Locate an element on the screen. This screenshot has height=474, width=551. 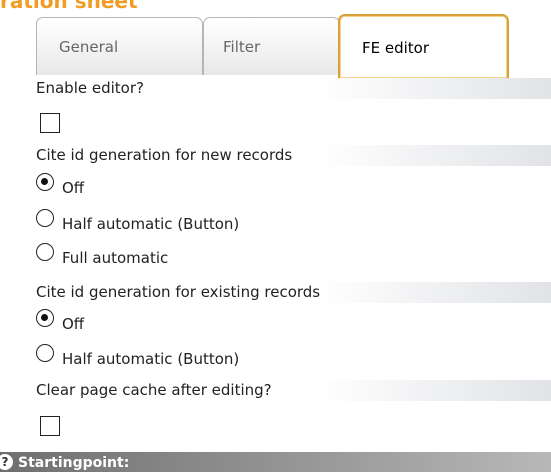
enable-editor-label: Enable editor? is located at coordinates (291, 88).